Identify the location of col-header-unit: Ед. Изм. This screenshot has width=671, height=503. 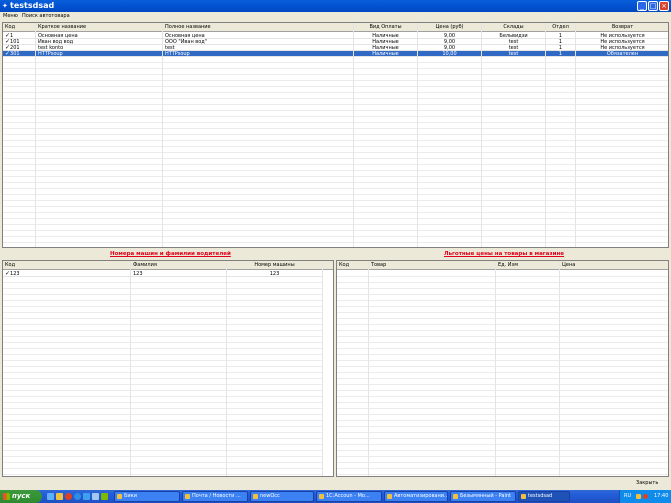
(528, 265).